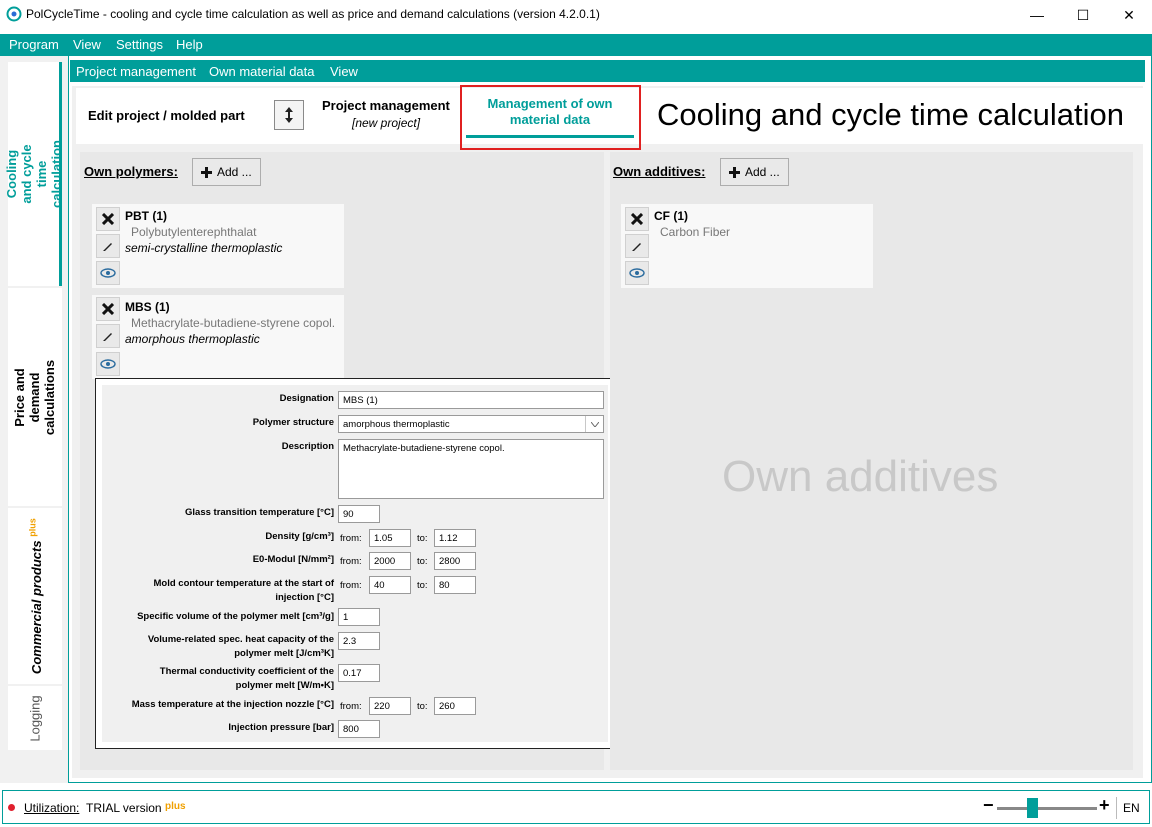 This screenshot has width=1152, height=827. What do you see at coordinates (192, 339) in the screenshot?
I see `polymer-mbs-structure: amorphous thermoplastic` at bounding box center [192, 339].